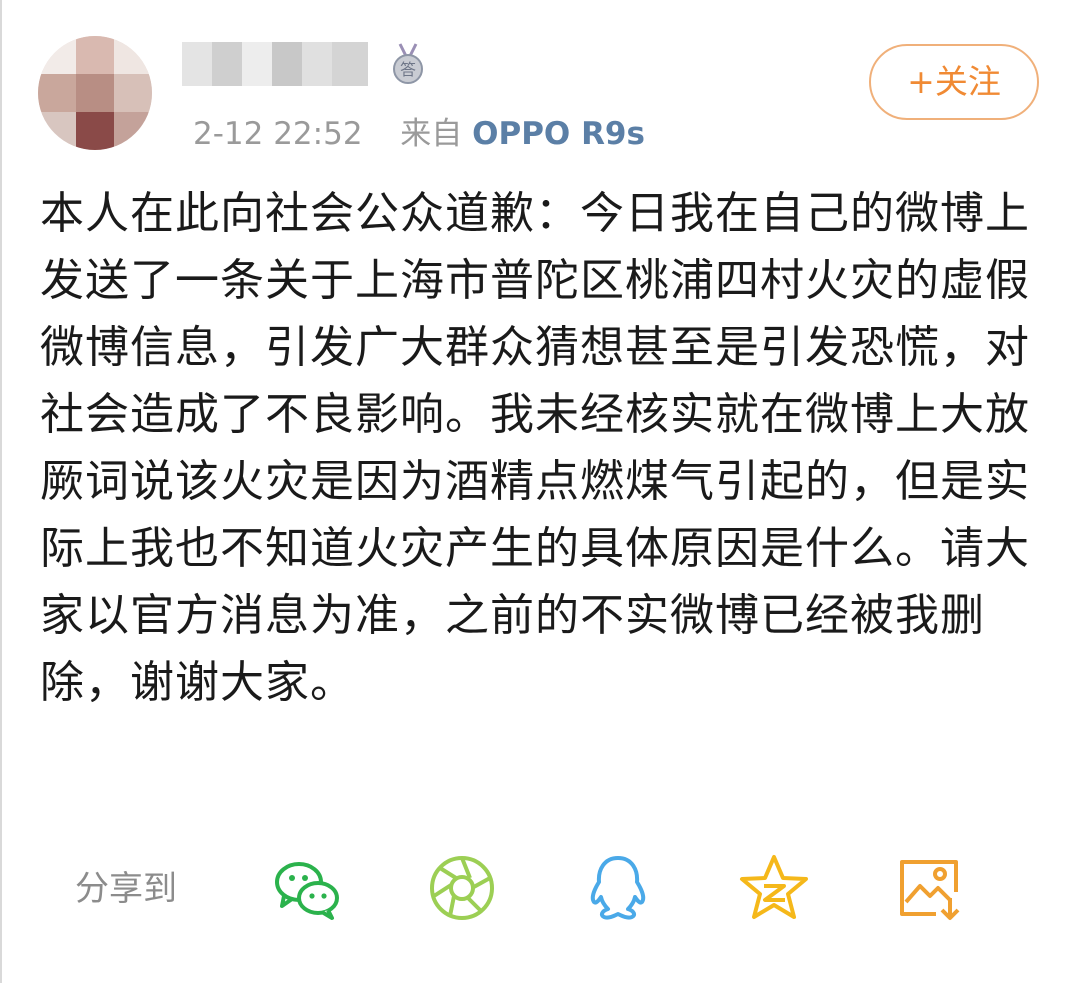 This screenshot has width=1078, height=983. I want to click on save-image-button, so click(930, 888).